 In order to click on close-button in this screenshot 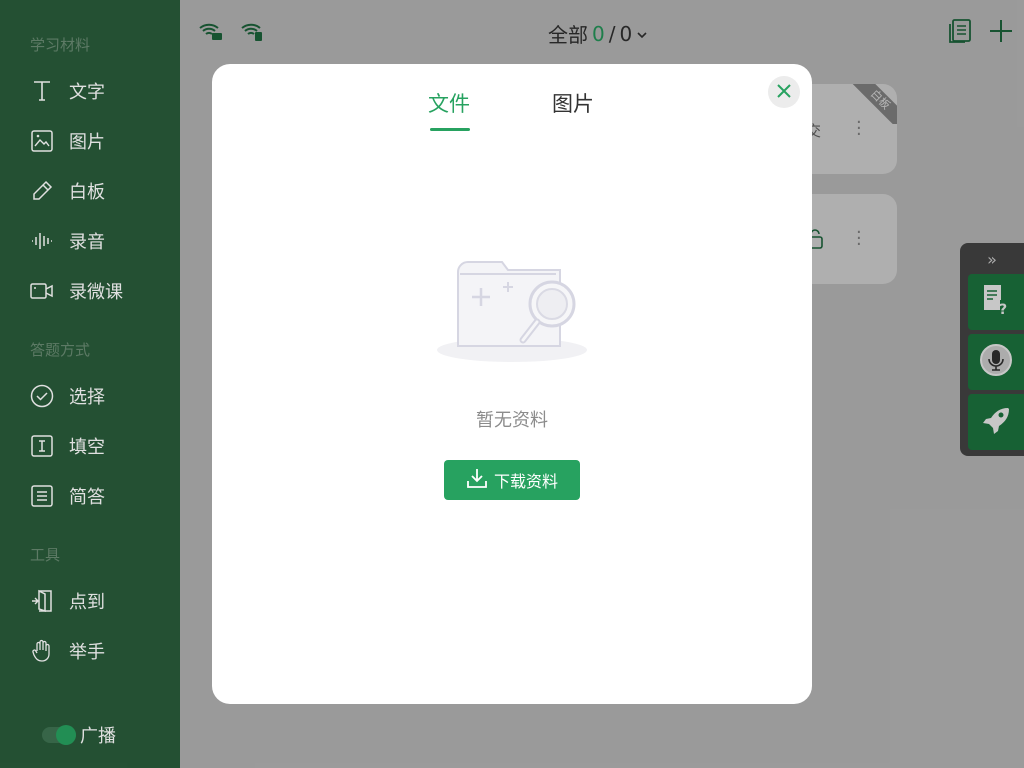, I will do `click(784, 92)`.